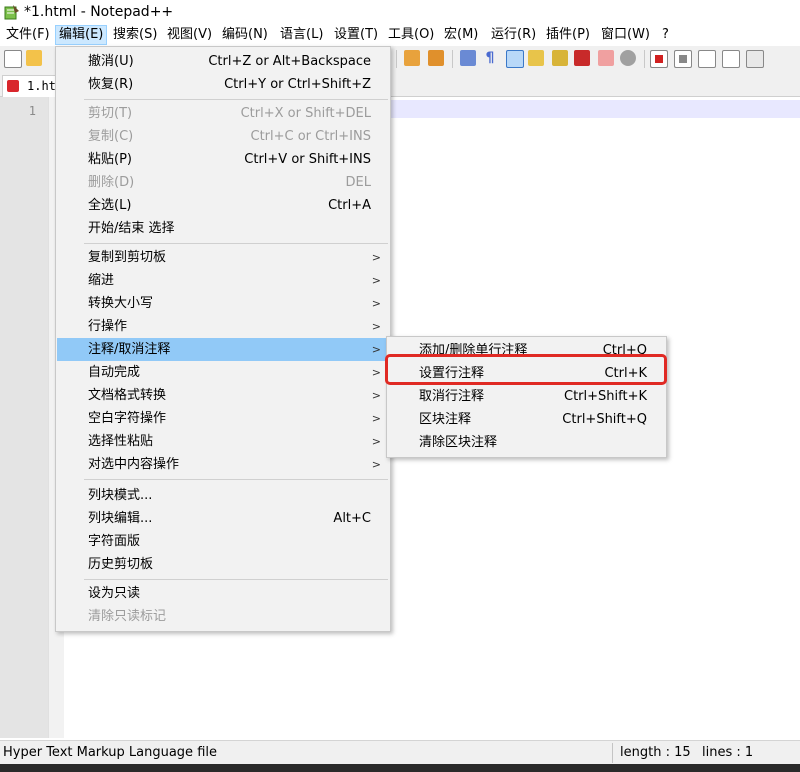 The height and width of the screenshot is (772, 800). I want to click on menu-item-clear-read-only: 清除只读标记, so click(223, 616).